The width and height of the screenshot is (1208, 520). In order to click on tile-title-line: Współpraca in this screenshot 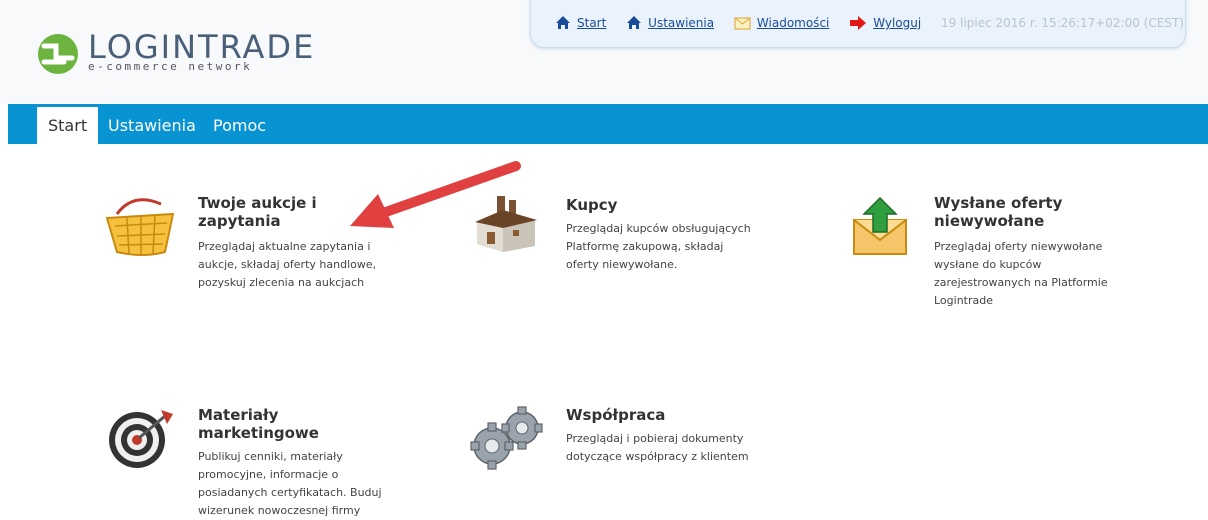, I will do `click(616, 415)`.